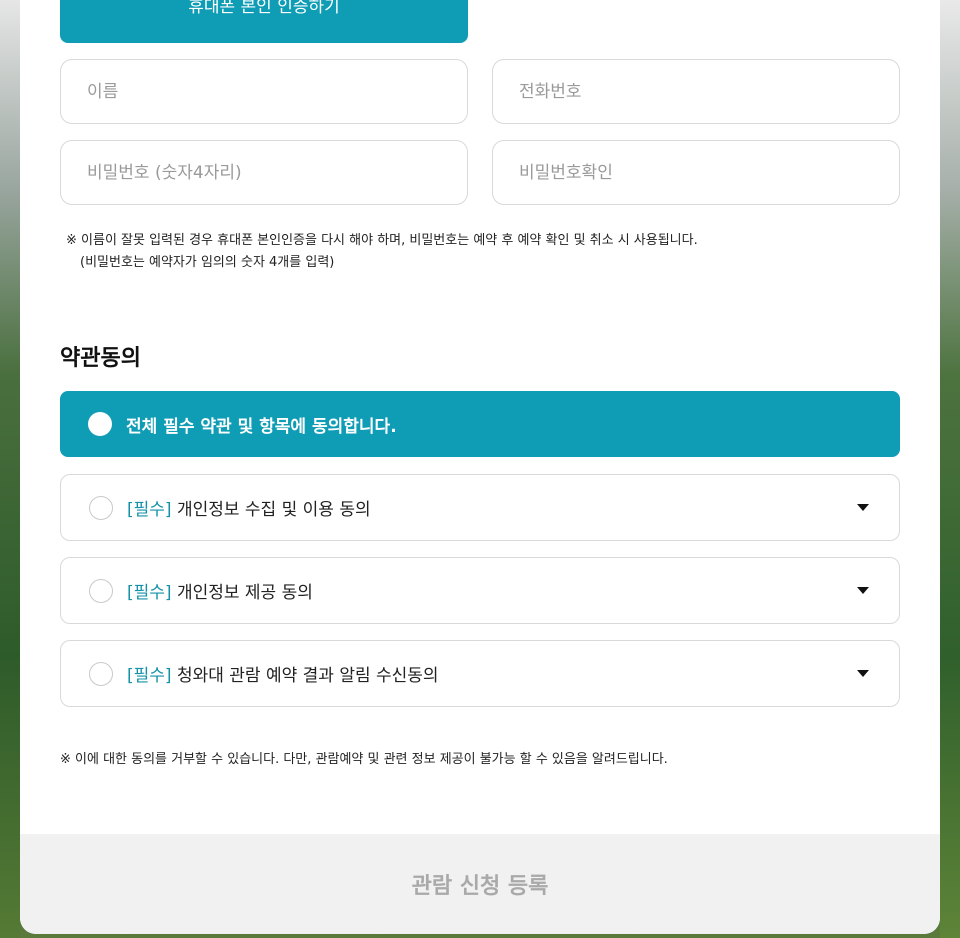 The image size is (960, 938). I want to click on agree-all-toggle: 전체 필수 약관 및 항목에 동의합니다., so click(480, 424).